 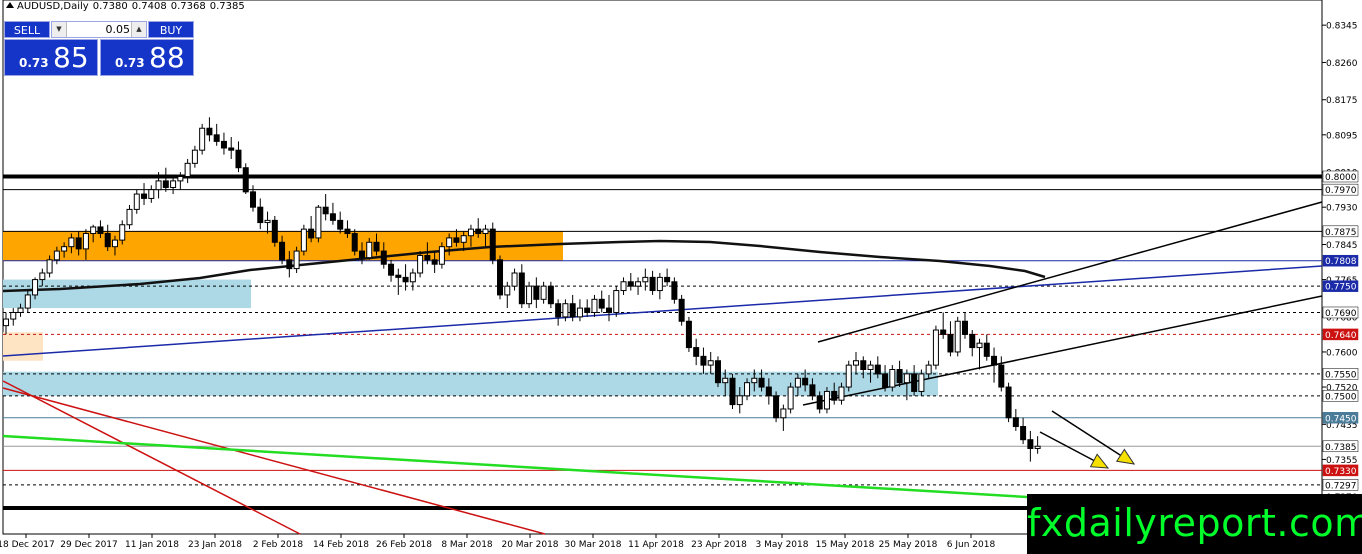 I want to click on price-tag-label: 0.7297, so click(x=1341, y=486).